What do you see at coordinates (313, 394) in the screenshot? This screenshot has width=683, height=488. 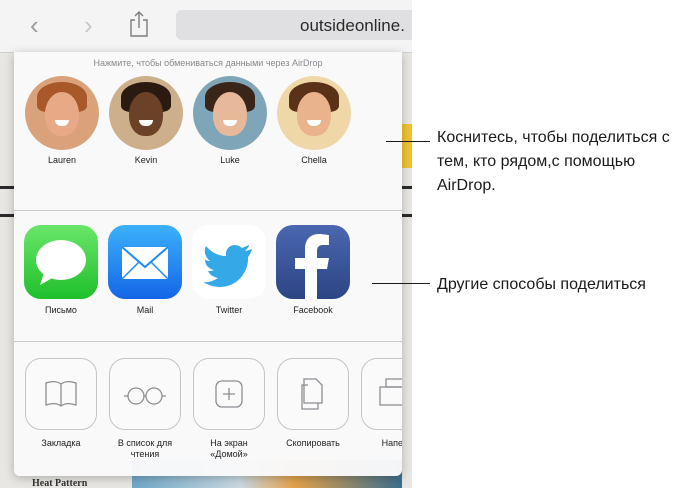 I see `copy-icon` at bounding box center [313, 394].